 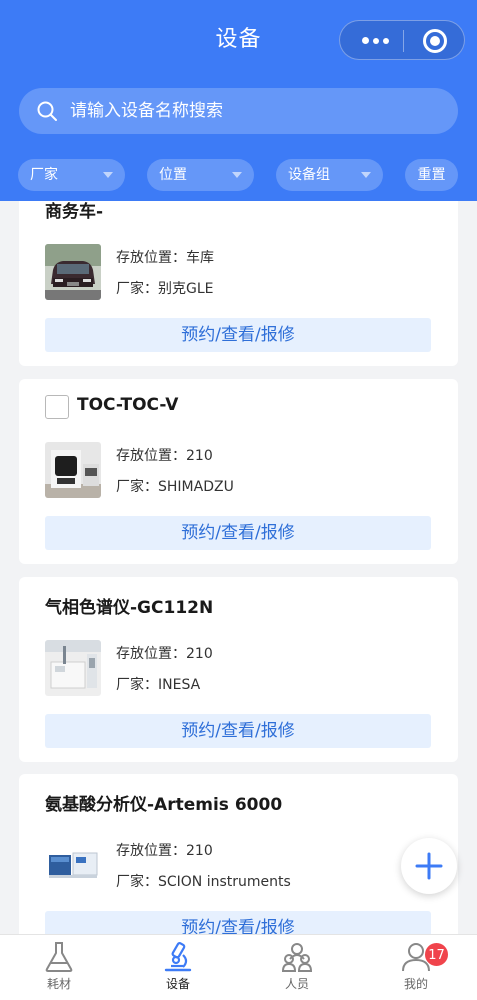 I want to click on tab-bar: 耗材 设备 人员 17 我的, so click(x=238, y=967).